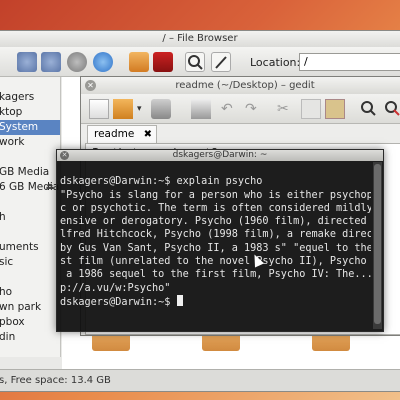 This screenshot has height=400, width=400. What do you see at coordinates (77, 62) in the screenshot?
I see `stop-icon` at bounding box center [77, 62].